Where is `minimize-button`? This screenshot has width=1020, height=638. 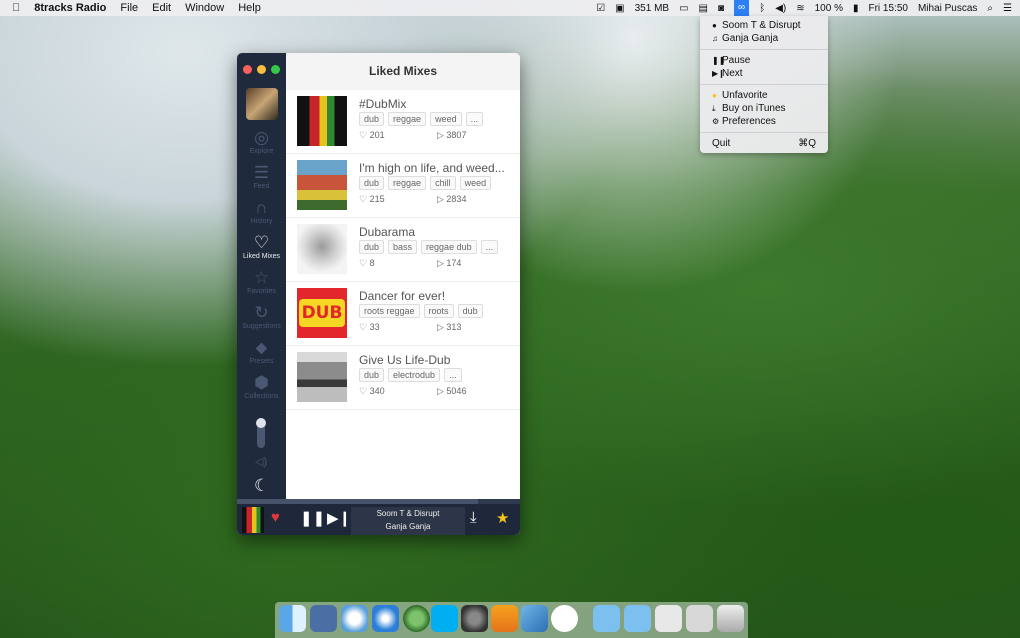
minimize-button is located at coordinates (261, 69).